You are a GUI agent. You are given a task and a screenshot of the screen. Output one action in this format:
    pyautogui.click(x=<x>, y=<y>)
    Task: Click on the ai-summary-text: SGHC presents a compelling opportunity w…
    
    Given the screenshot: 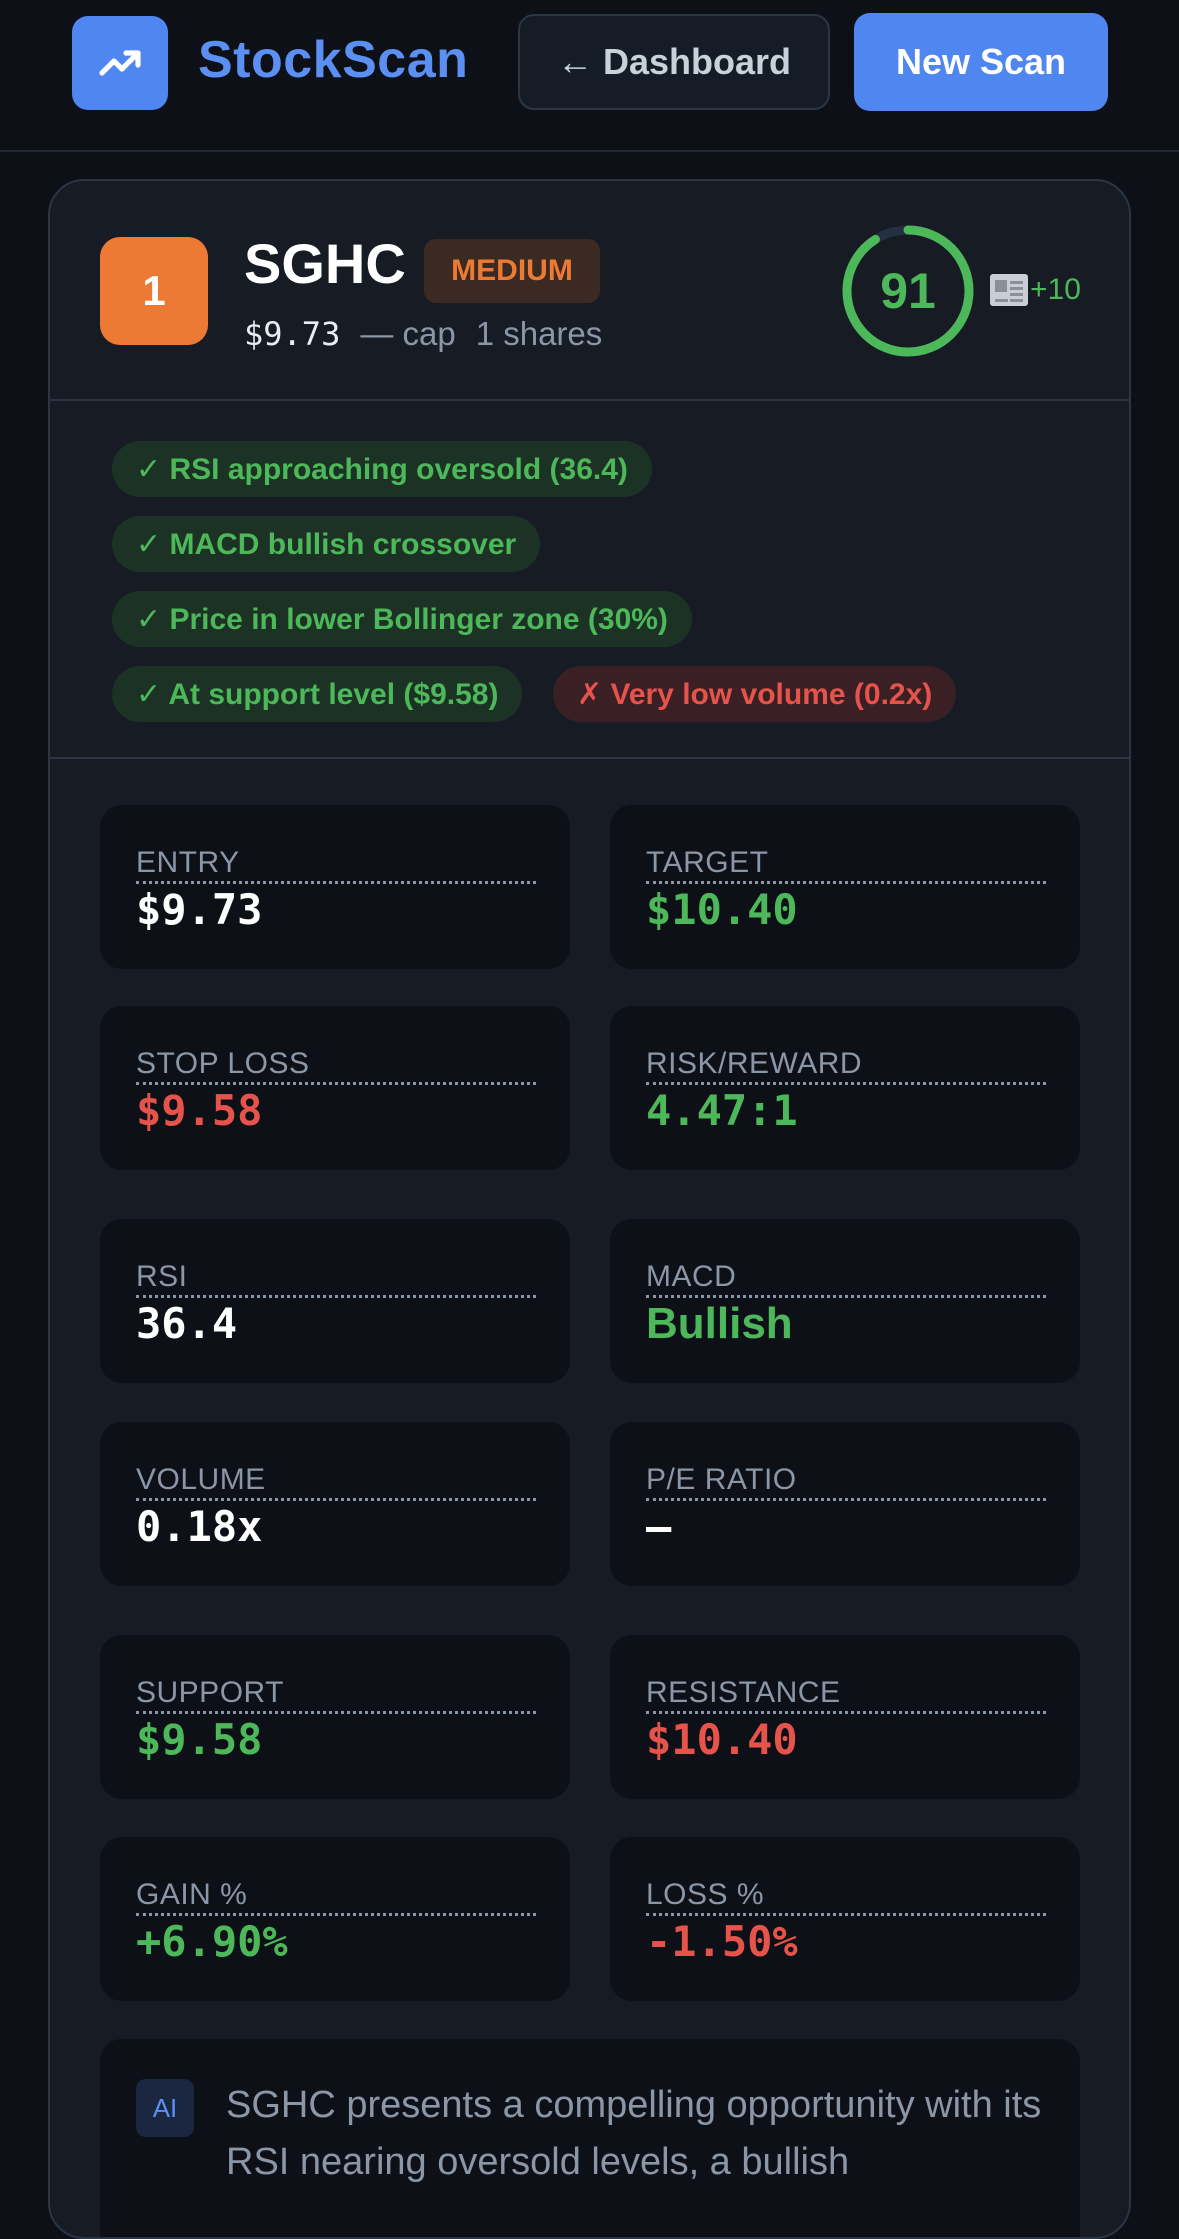 What is the action you would take?
    pyautogui.click(x=634, y=2133)
    